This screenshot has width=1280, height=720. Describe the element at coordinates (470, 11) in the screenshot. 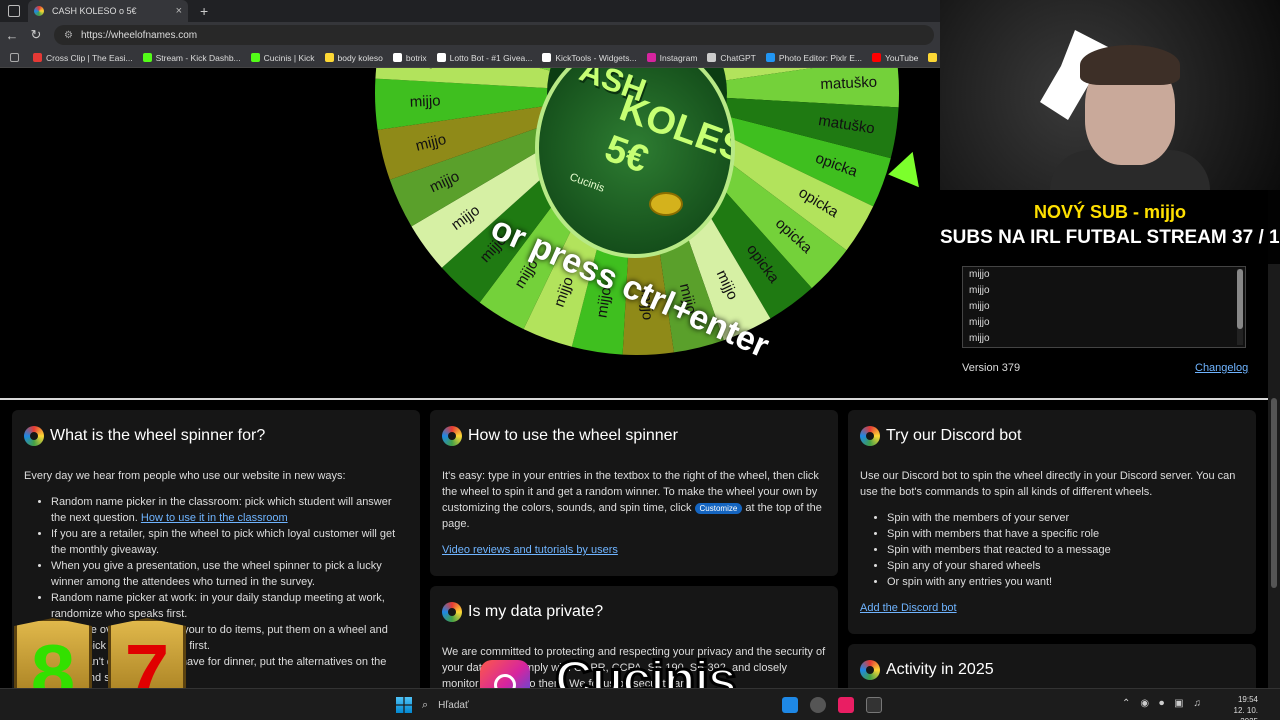

I see `browser-tab-bar: CASH KOLESO o 5€ × +` at that location.